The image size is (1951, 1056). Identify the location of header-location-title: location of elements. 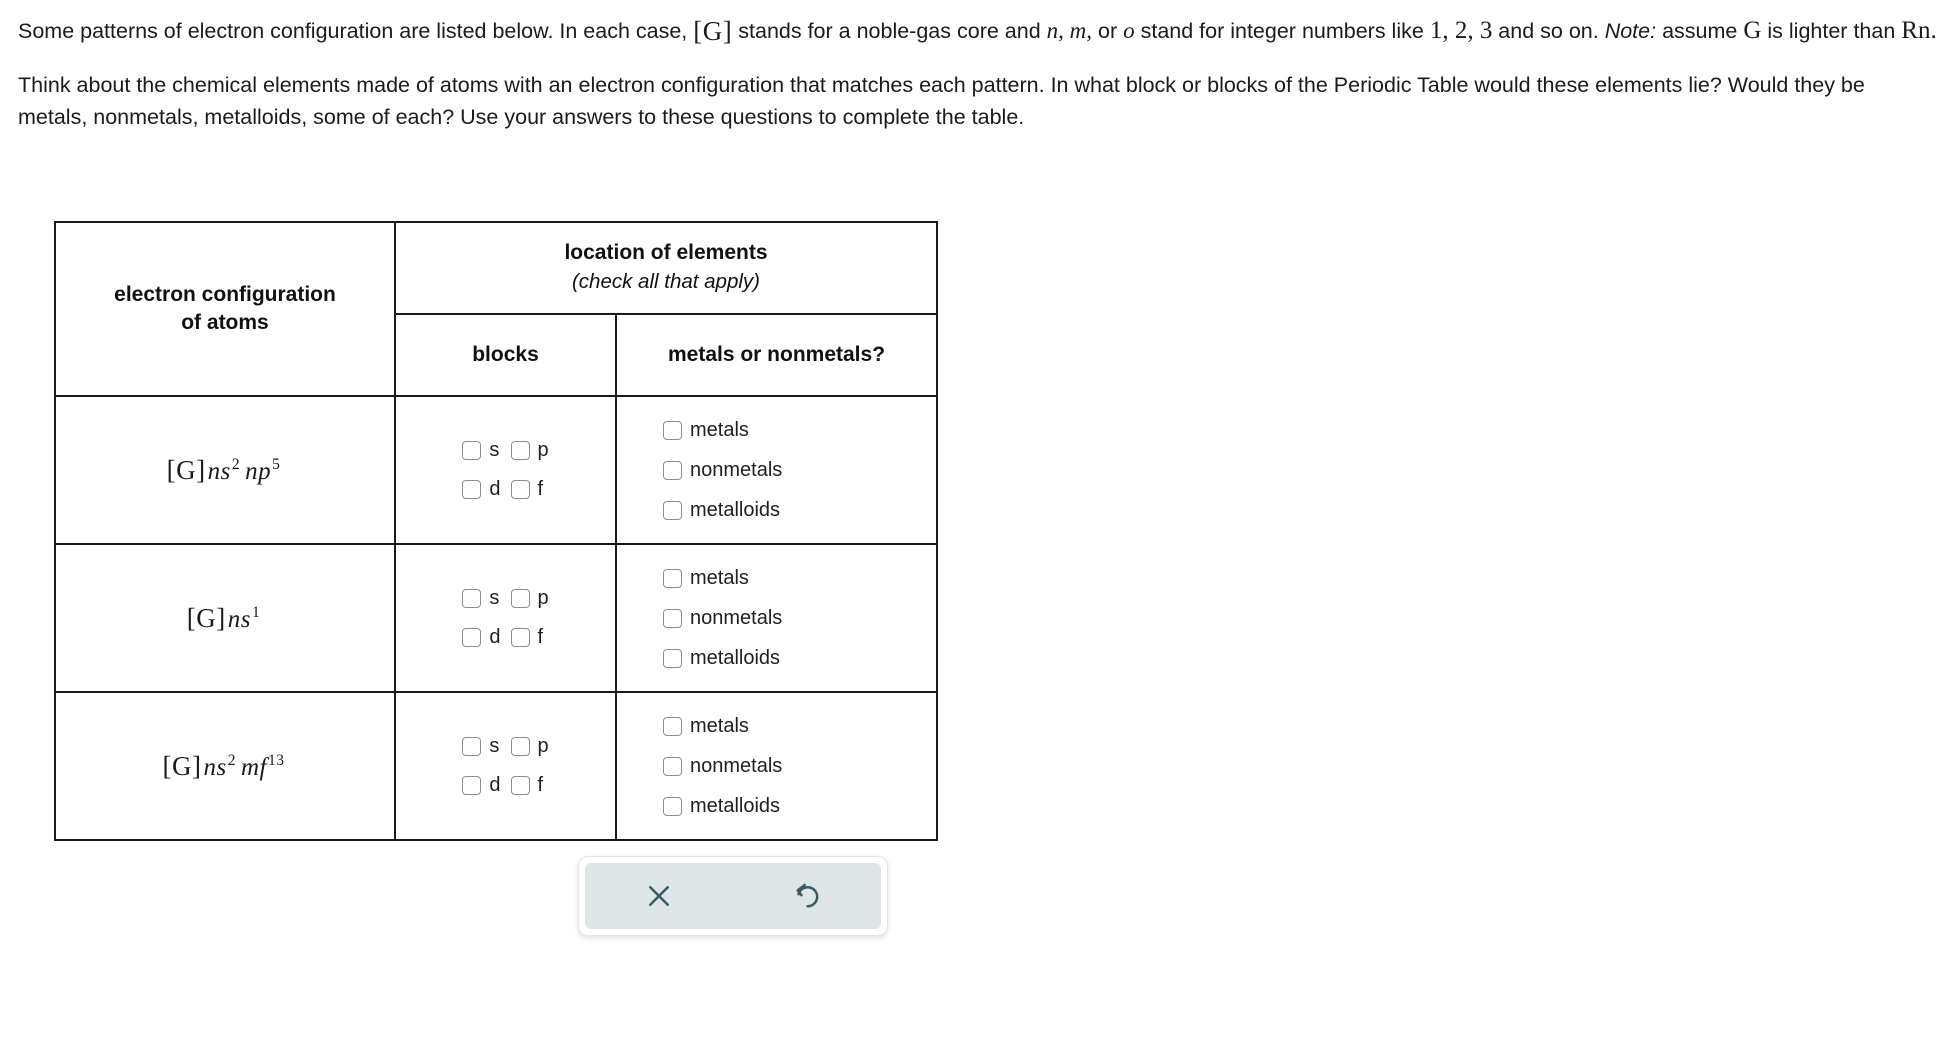
(666, 252).